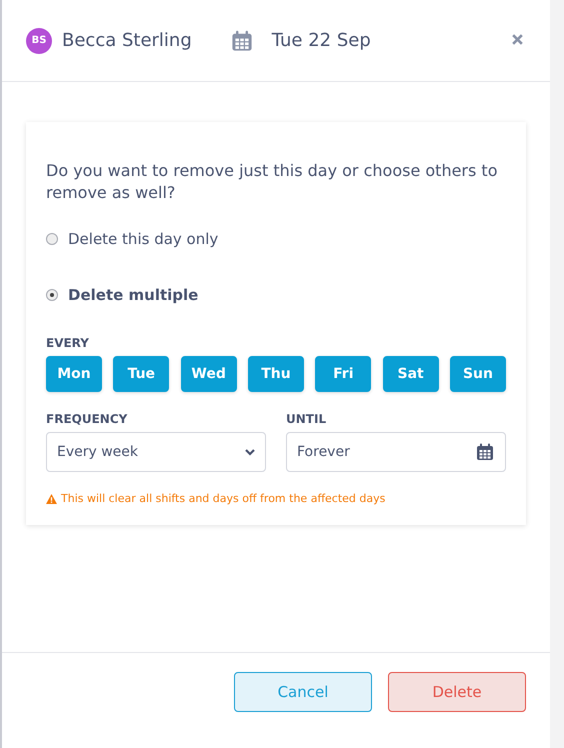 The height and width of the screenshot is (748, 564). I want to click on day-toggle: Mon, so click(74, 374).